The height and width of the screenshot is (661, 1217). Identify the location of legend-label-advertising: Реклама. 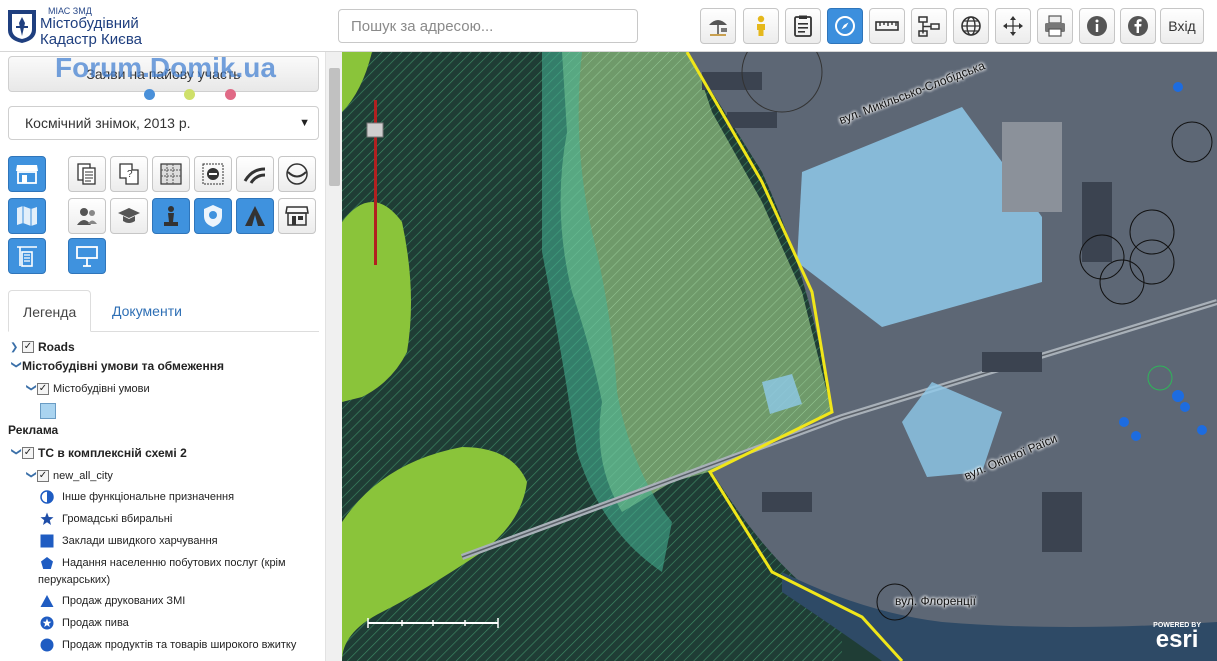
(33, 430).